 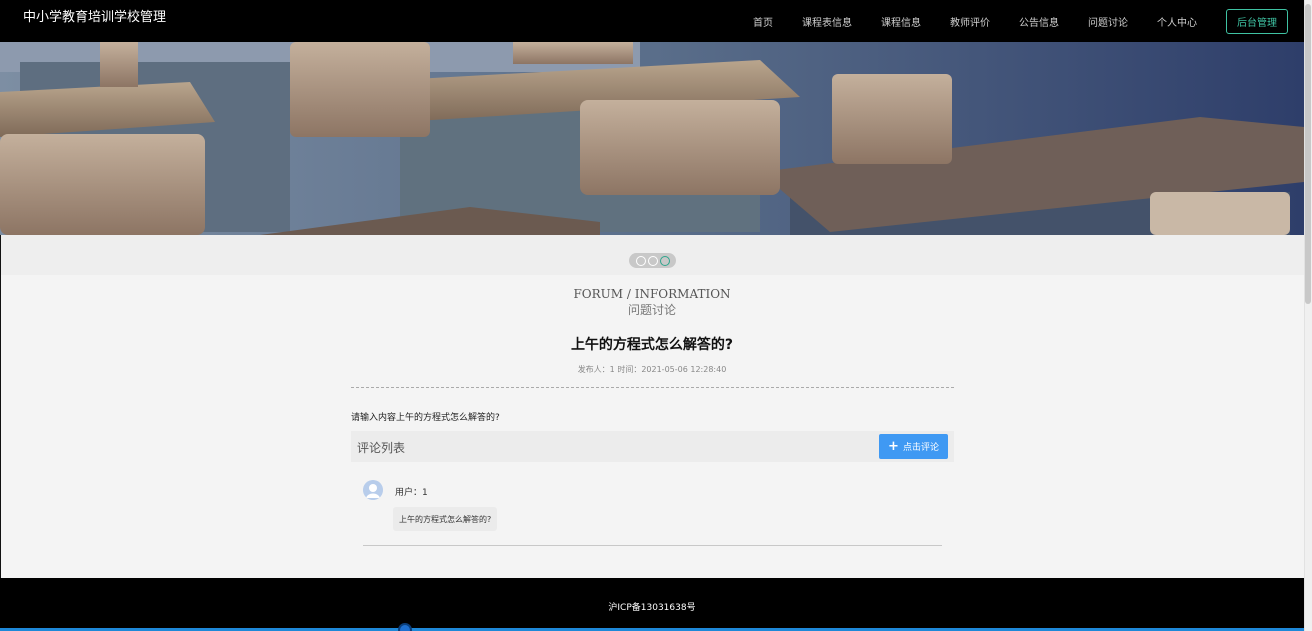 I want to click on comment-divider, so click(x=652, y=545).